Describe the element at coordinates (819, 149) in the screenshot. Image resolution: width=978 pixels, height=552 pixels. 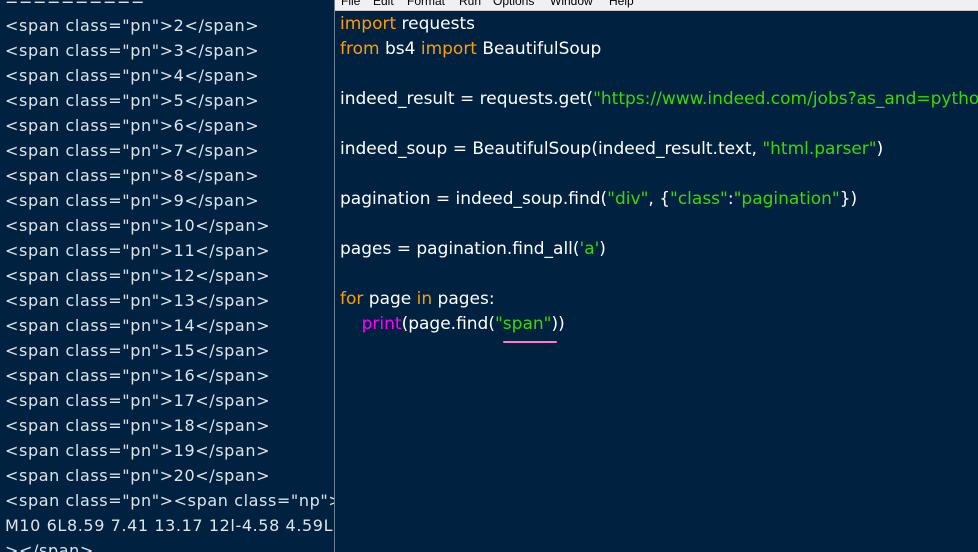
I see `string-literal: "html.parser"` at that location.